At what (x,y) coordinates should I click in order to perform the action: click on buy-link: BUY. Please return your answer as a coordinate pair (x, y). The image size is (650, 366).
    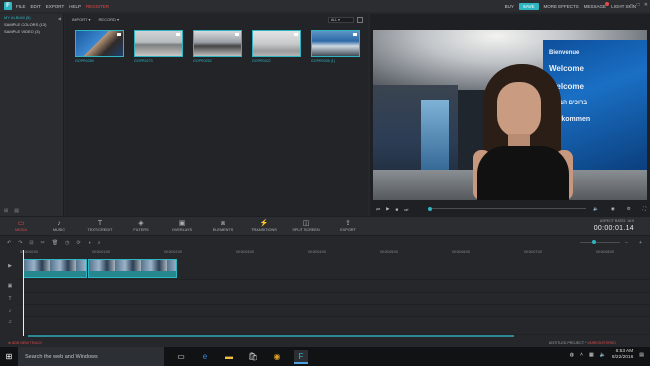
    Looking at the image, I should click on (509, 6).